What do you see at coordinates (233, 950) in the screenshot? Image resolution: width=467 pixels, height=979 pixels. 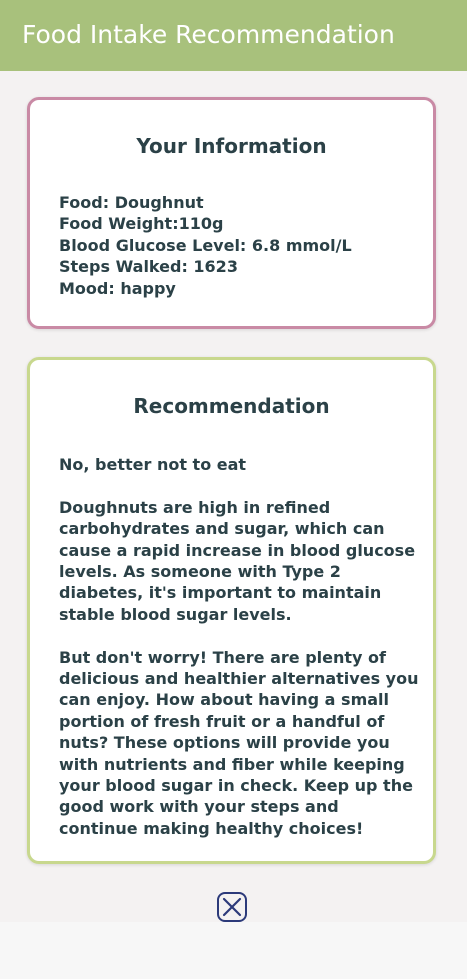 I see `bottom-area` at bounding box center [233, 950].